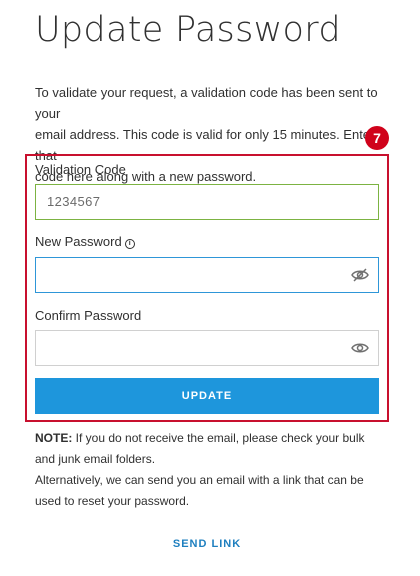  Describe the element at coordinates (207, 544) in the screenshot. I see `send-link-button: SEND LINK` at that location.